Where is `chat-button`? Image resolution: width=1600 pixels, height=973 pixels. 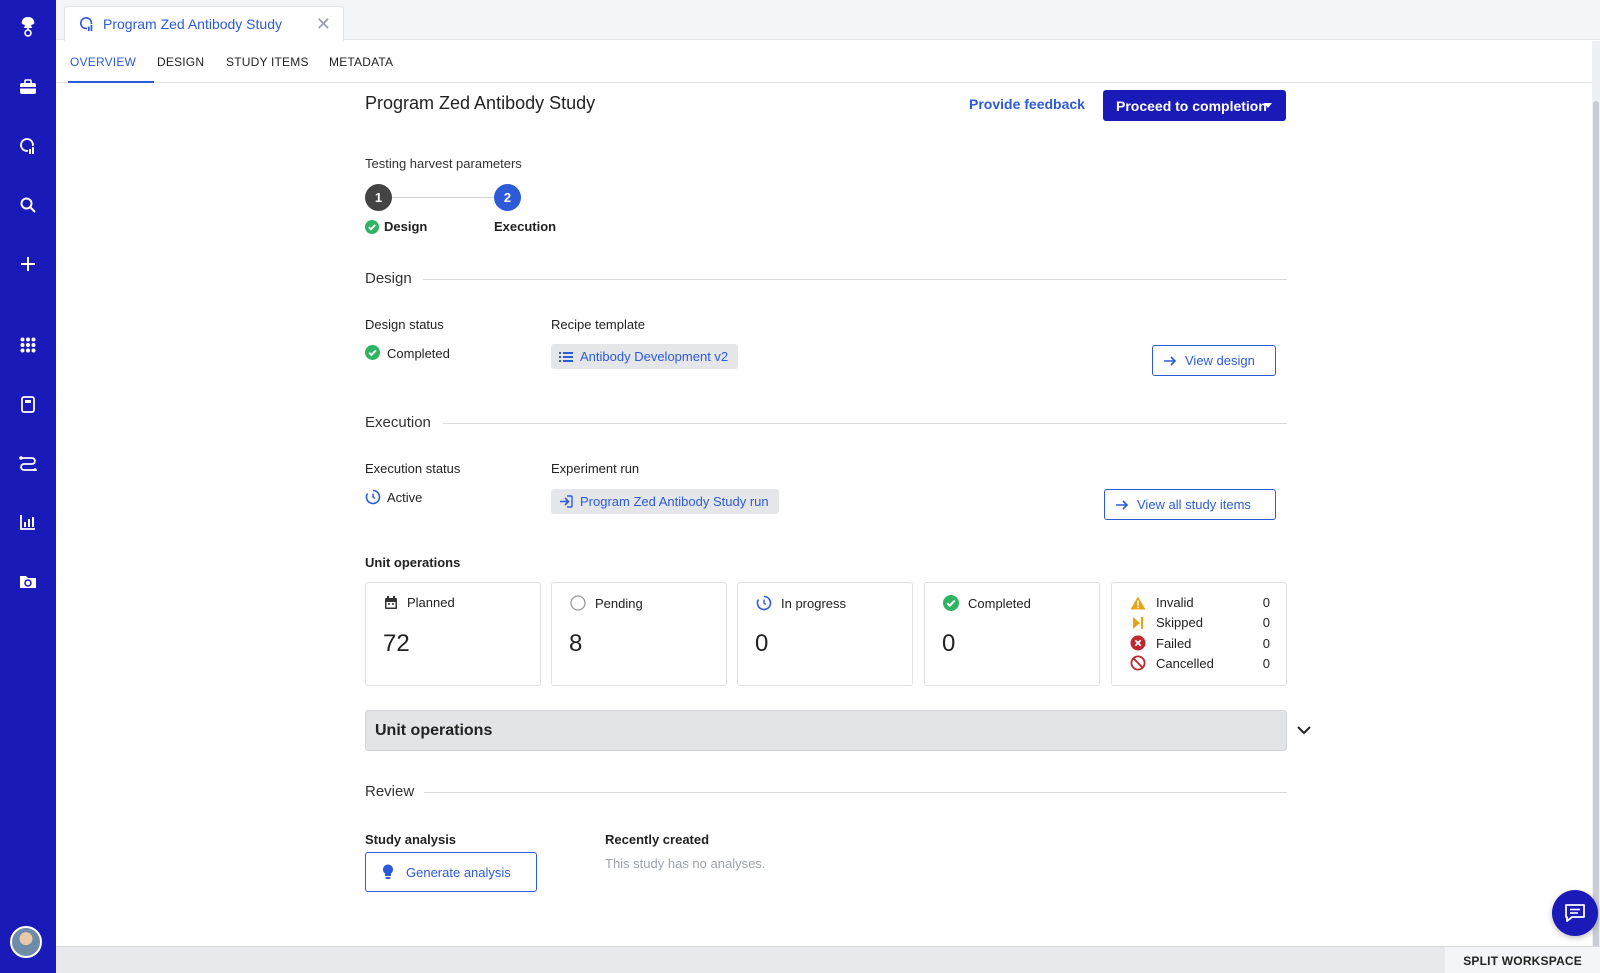 chat-button is located at coordinates (1575, 913).